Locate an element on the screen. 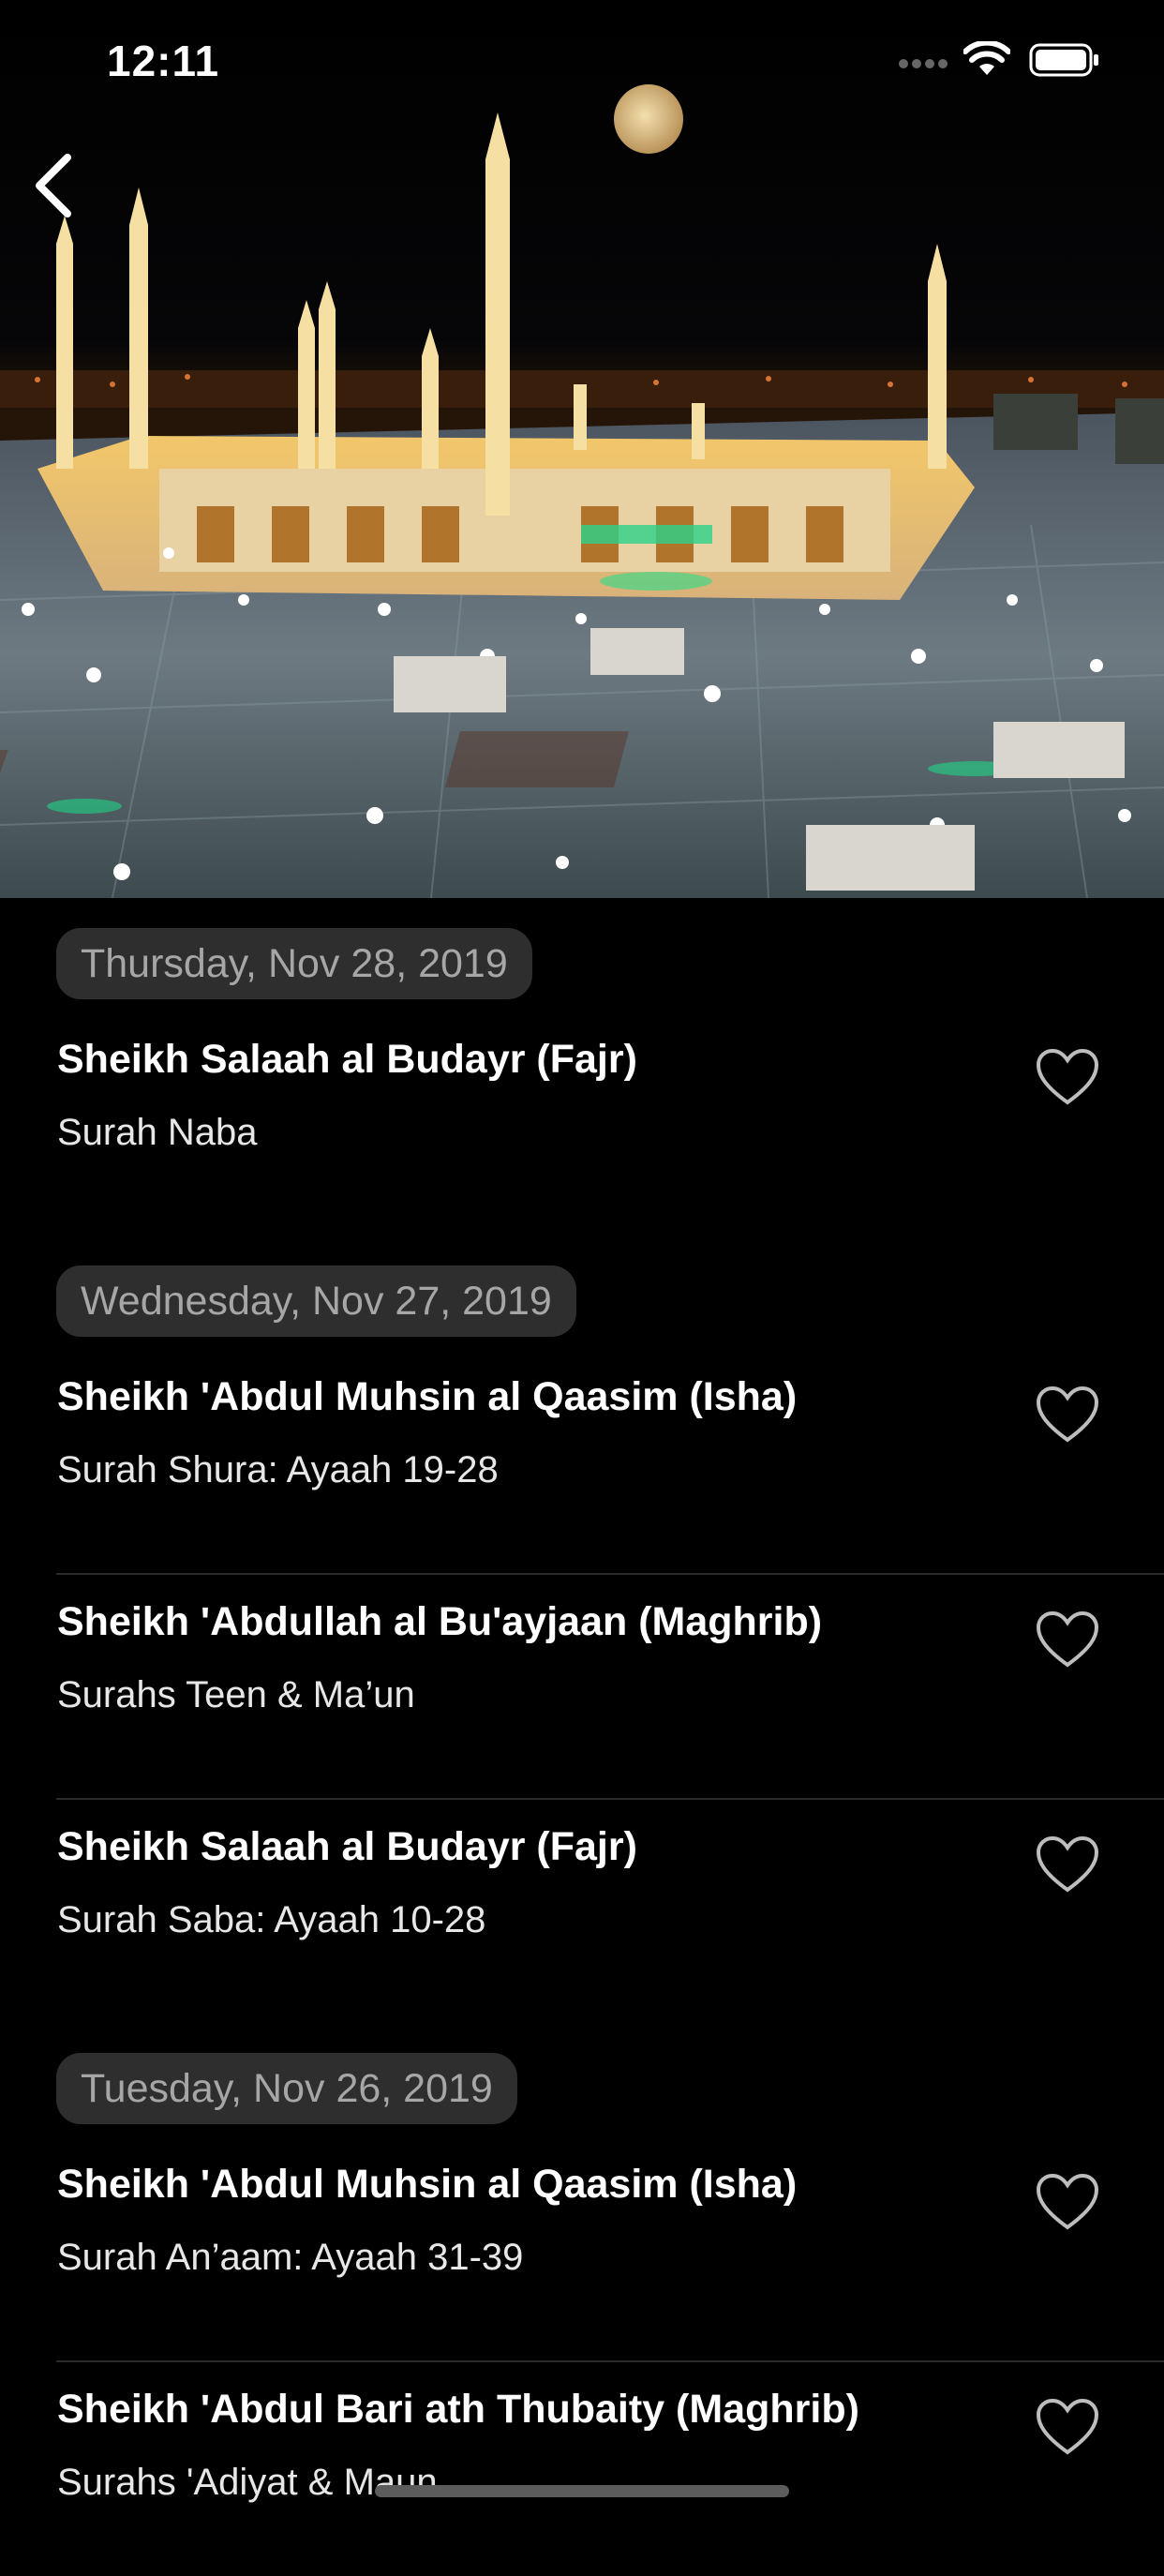 The image size is (1164, 2576). lecture-subtitle: Surah Saba: Ayaah 10-28 is located at coordinates (271, 1920).